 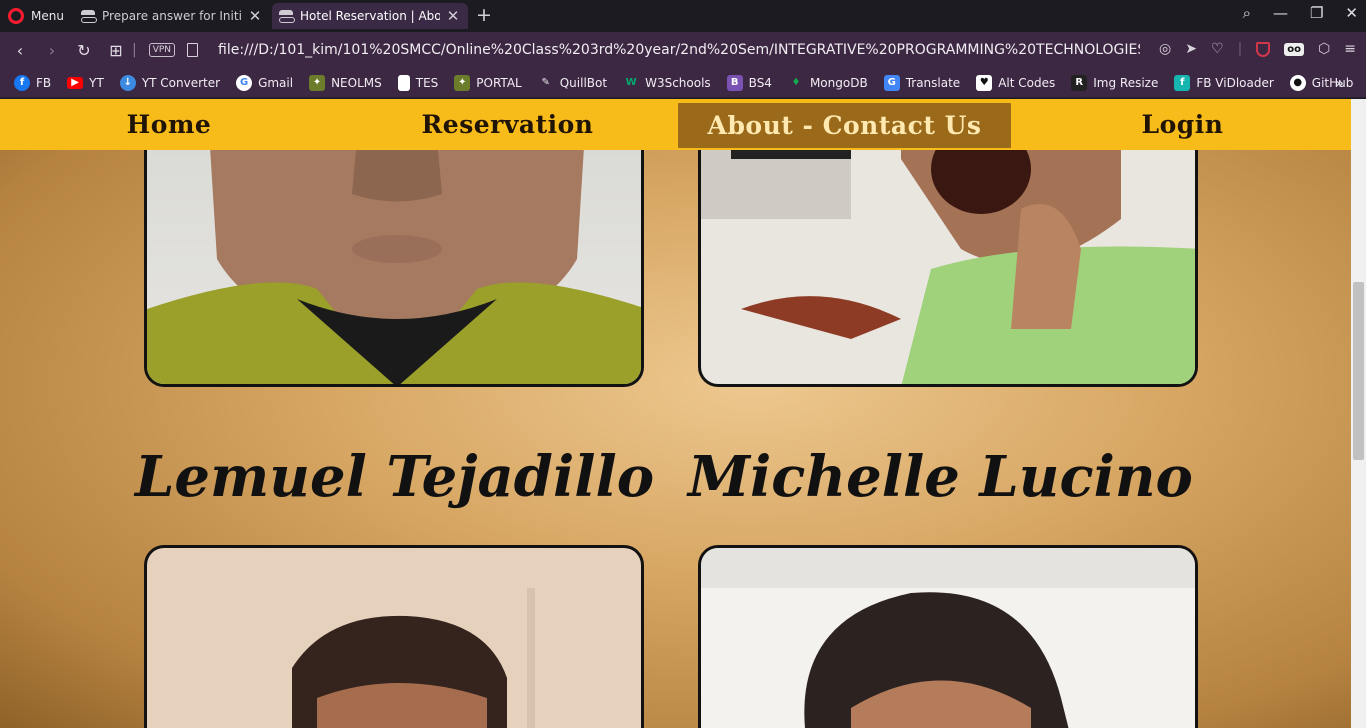 What do you see at coordinates (921, 82) in the screenshot?
I see `bookmark-translate: G Translate` at bounding box center [921, 82].